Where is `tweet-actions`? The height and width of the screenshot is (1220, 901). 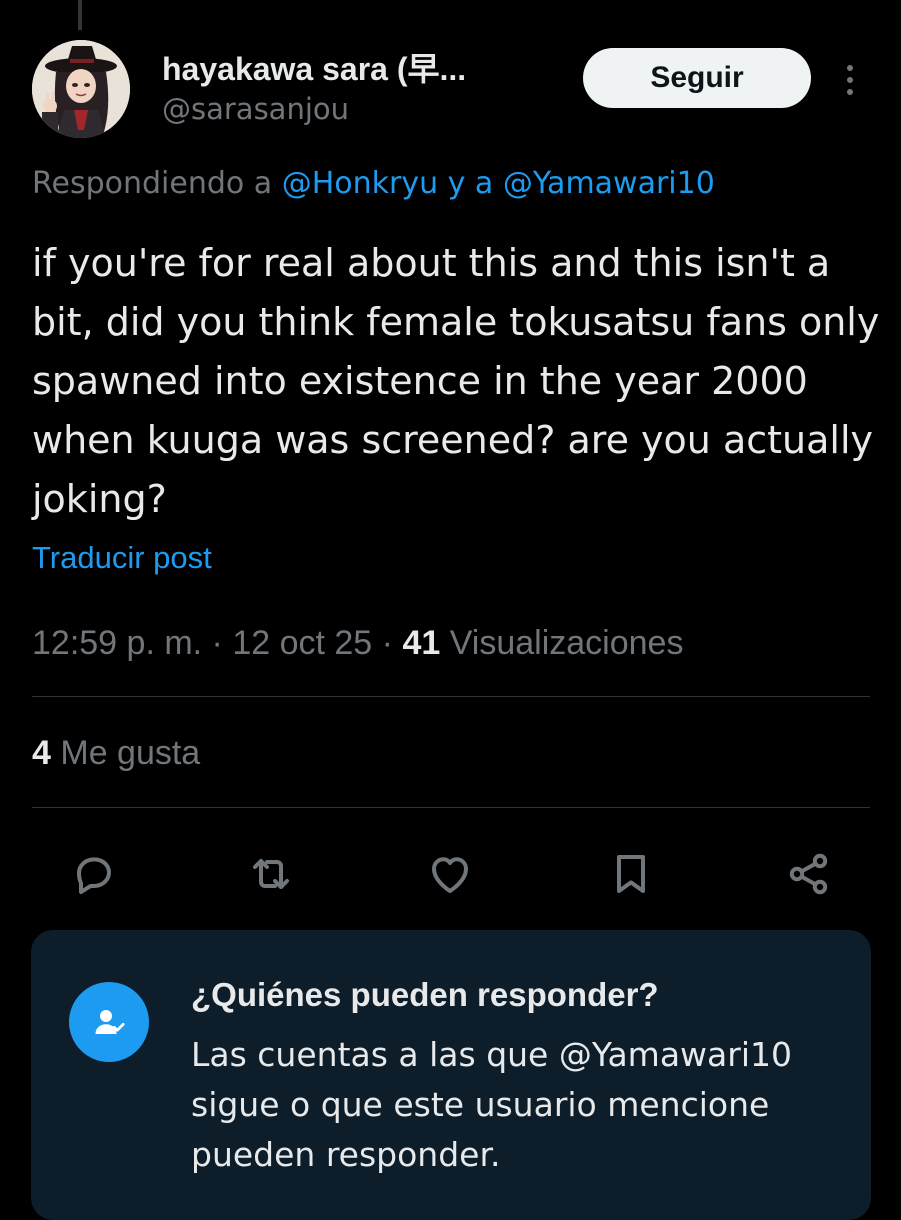 tweet-actions is located at coordinates (450, 873).